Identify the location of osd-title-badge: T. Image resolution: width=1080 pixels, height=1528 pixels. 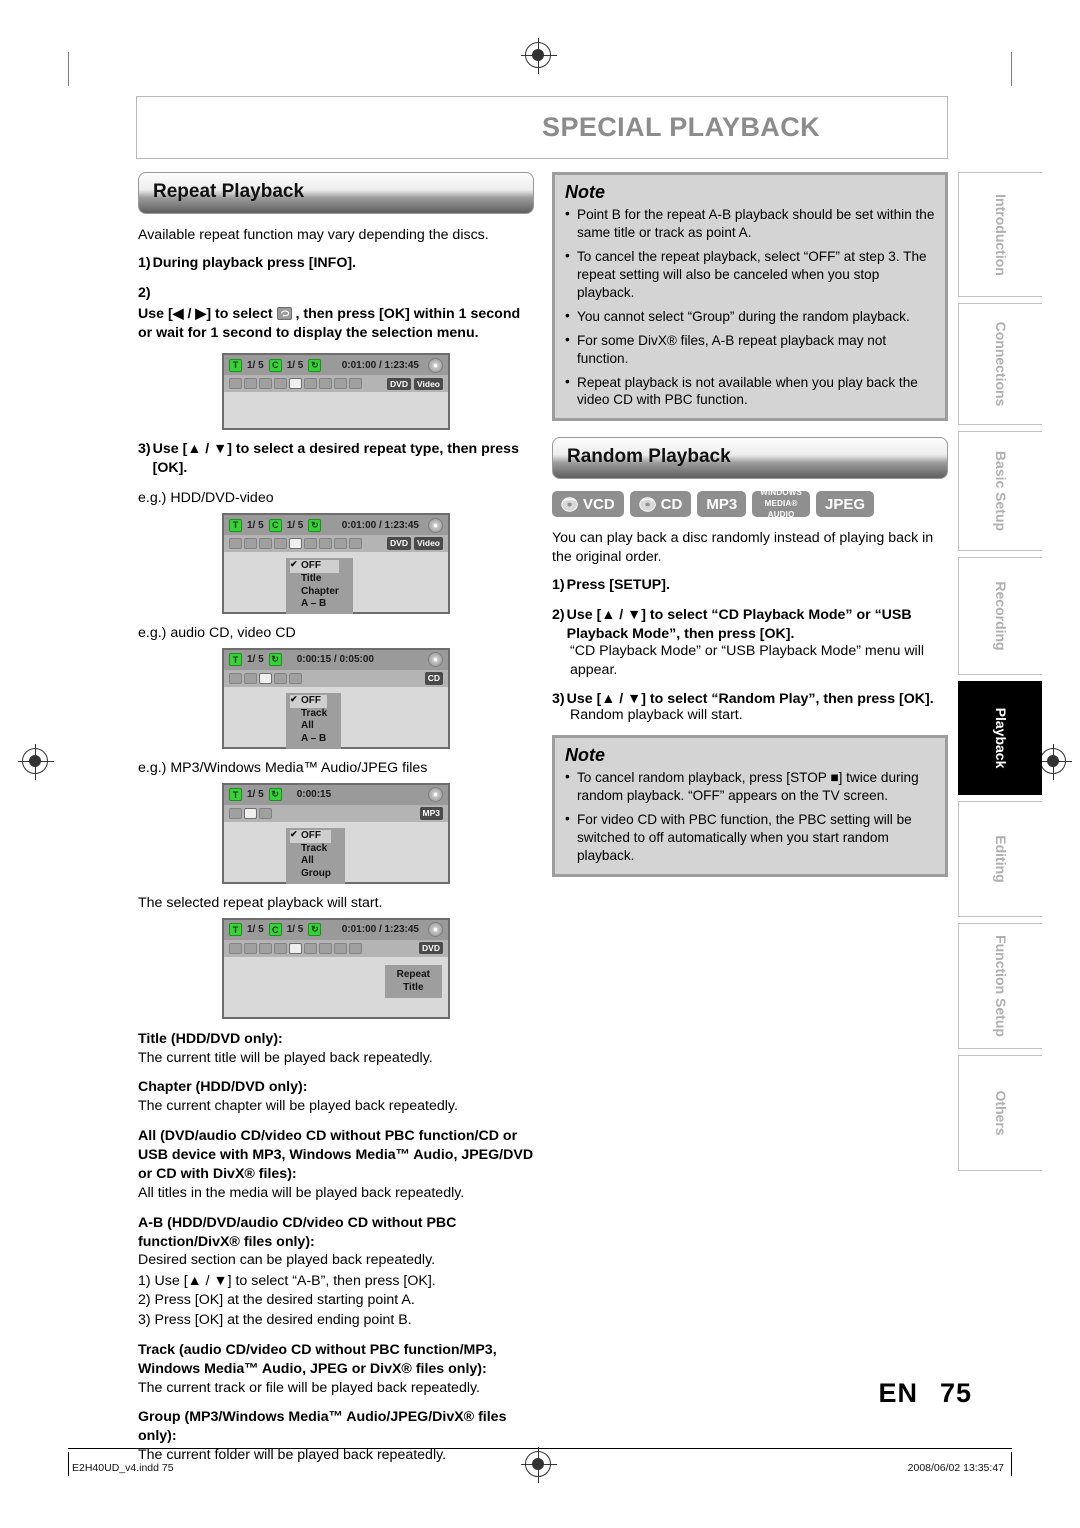
(235, 795).